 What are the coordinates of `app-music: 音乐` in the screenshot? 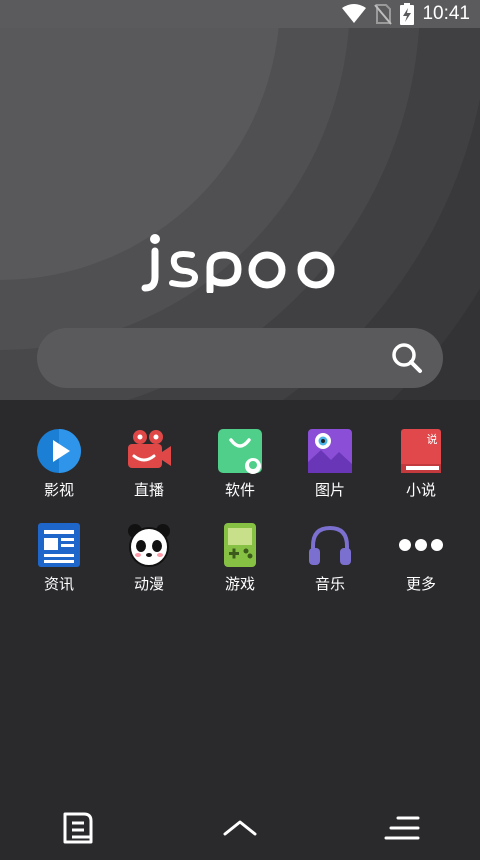 It's located at (330, 558).